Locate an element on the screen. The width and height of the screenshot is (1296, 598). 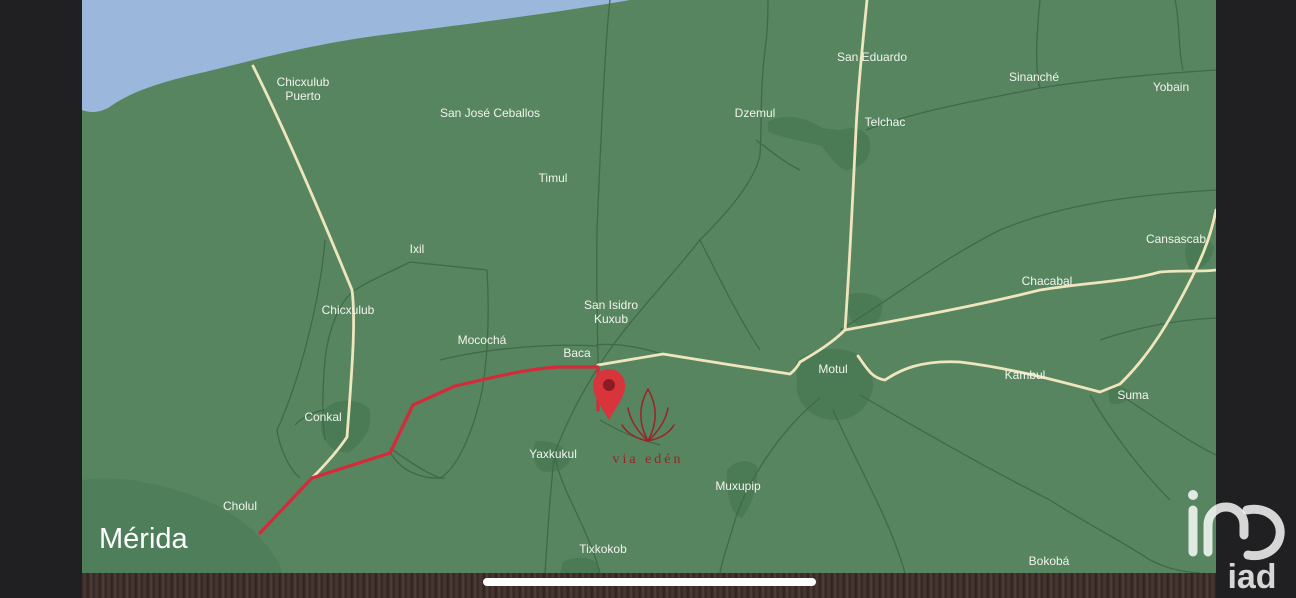
place-timul: Timul is located at coordinates (553, 178).